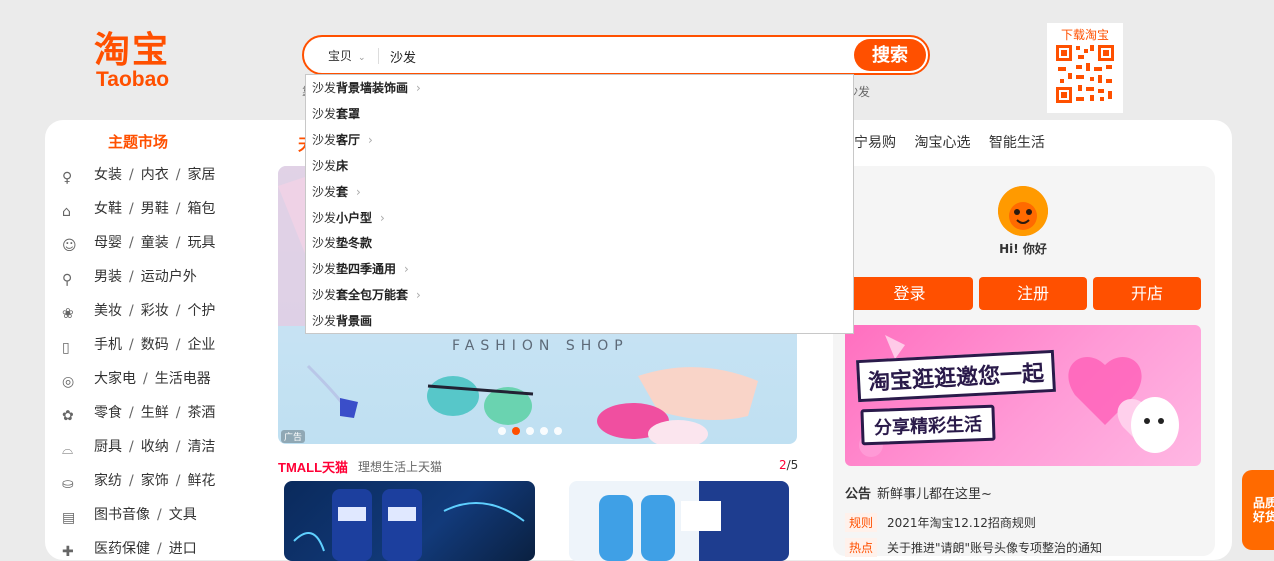 This screenshot has width=1274, height=561. I want to click on suggestion-item: 沙发背景画, so click(342, 321).